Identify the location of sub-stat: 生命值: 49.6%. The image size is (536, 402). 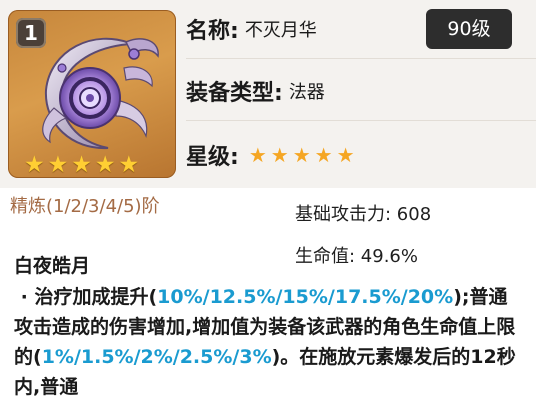
(356, 256).